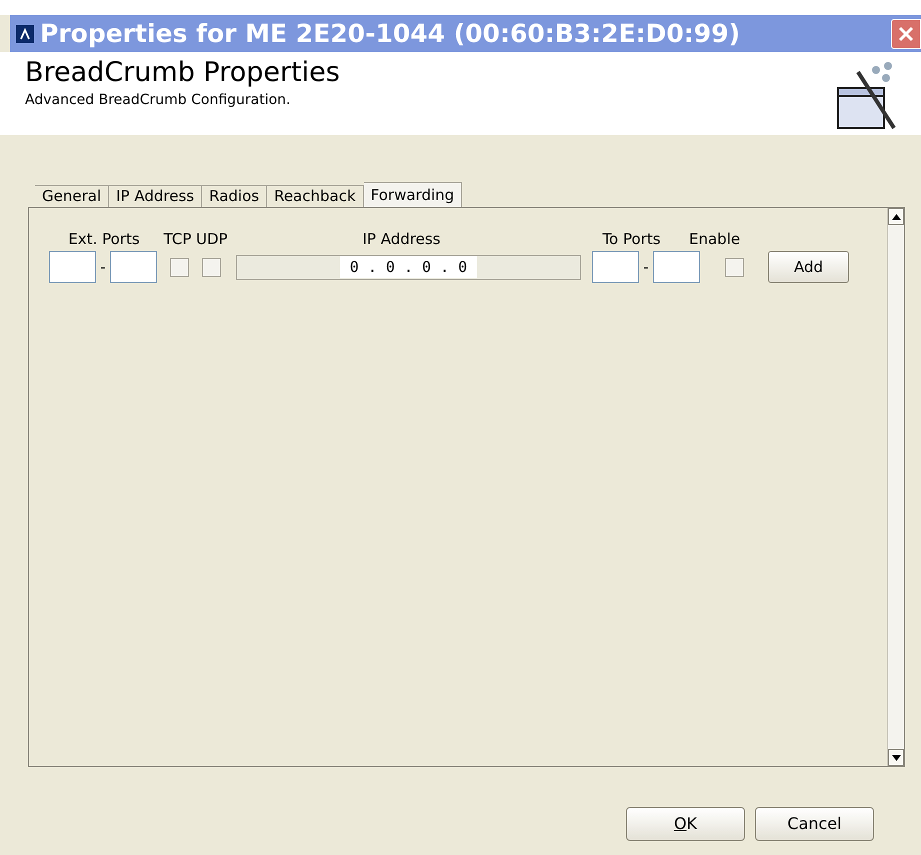 The image size is (921, 855). I want to click on tab: Forwarding, so click(413, 194).